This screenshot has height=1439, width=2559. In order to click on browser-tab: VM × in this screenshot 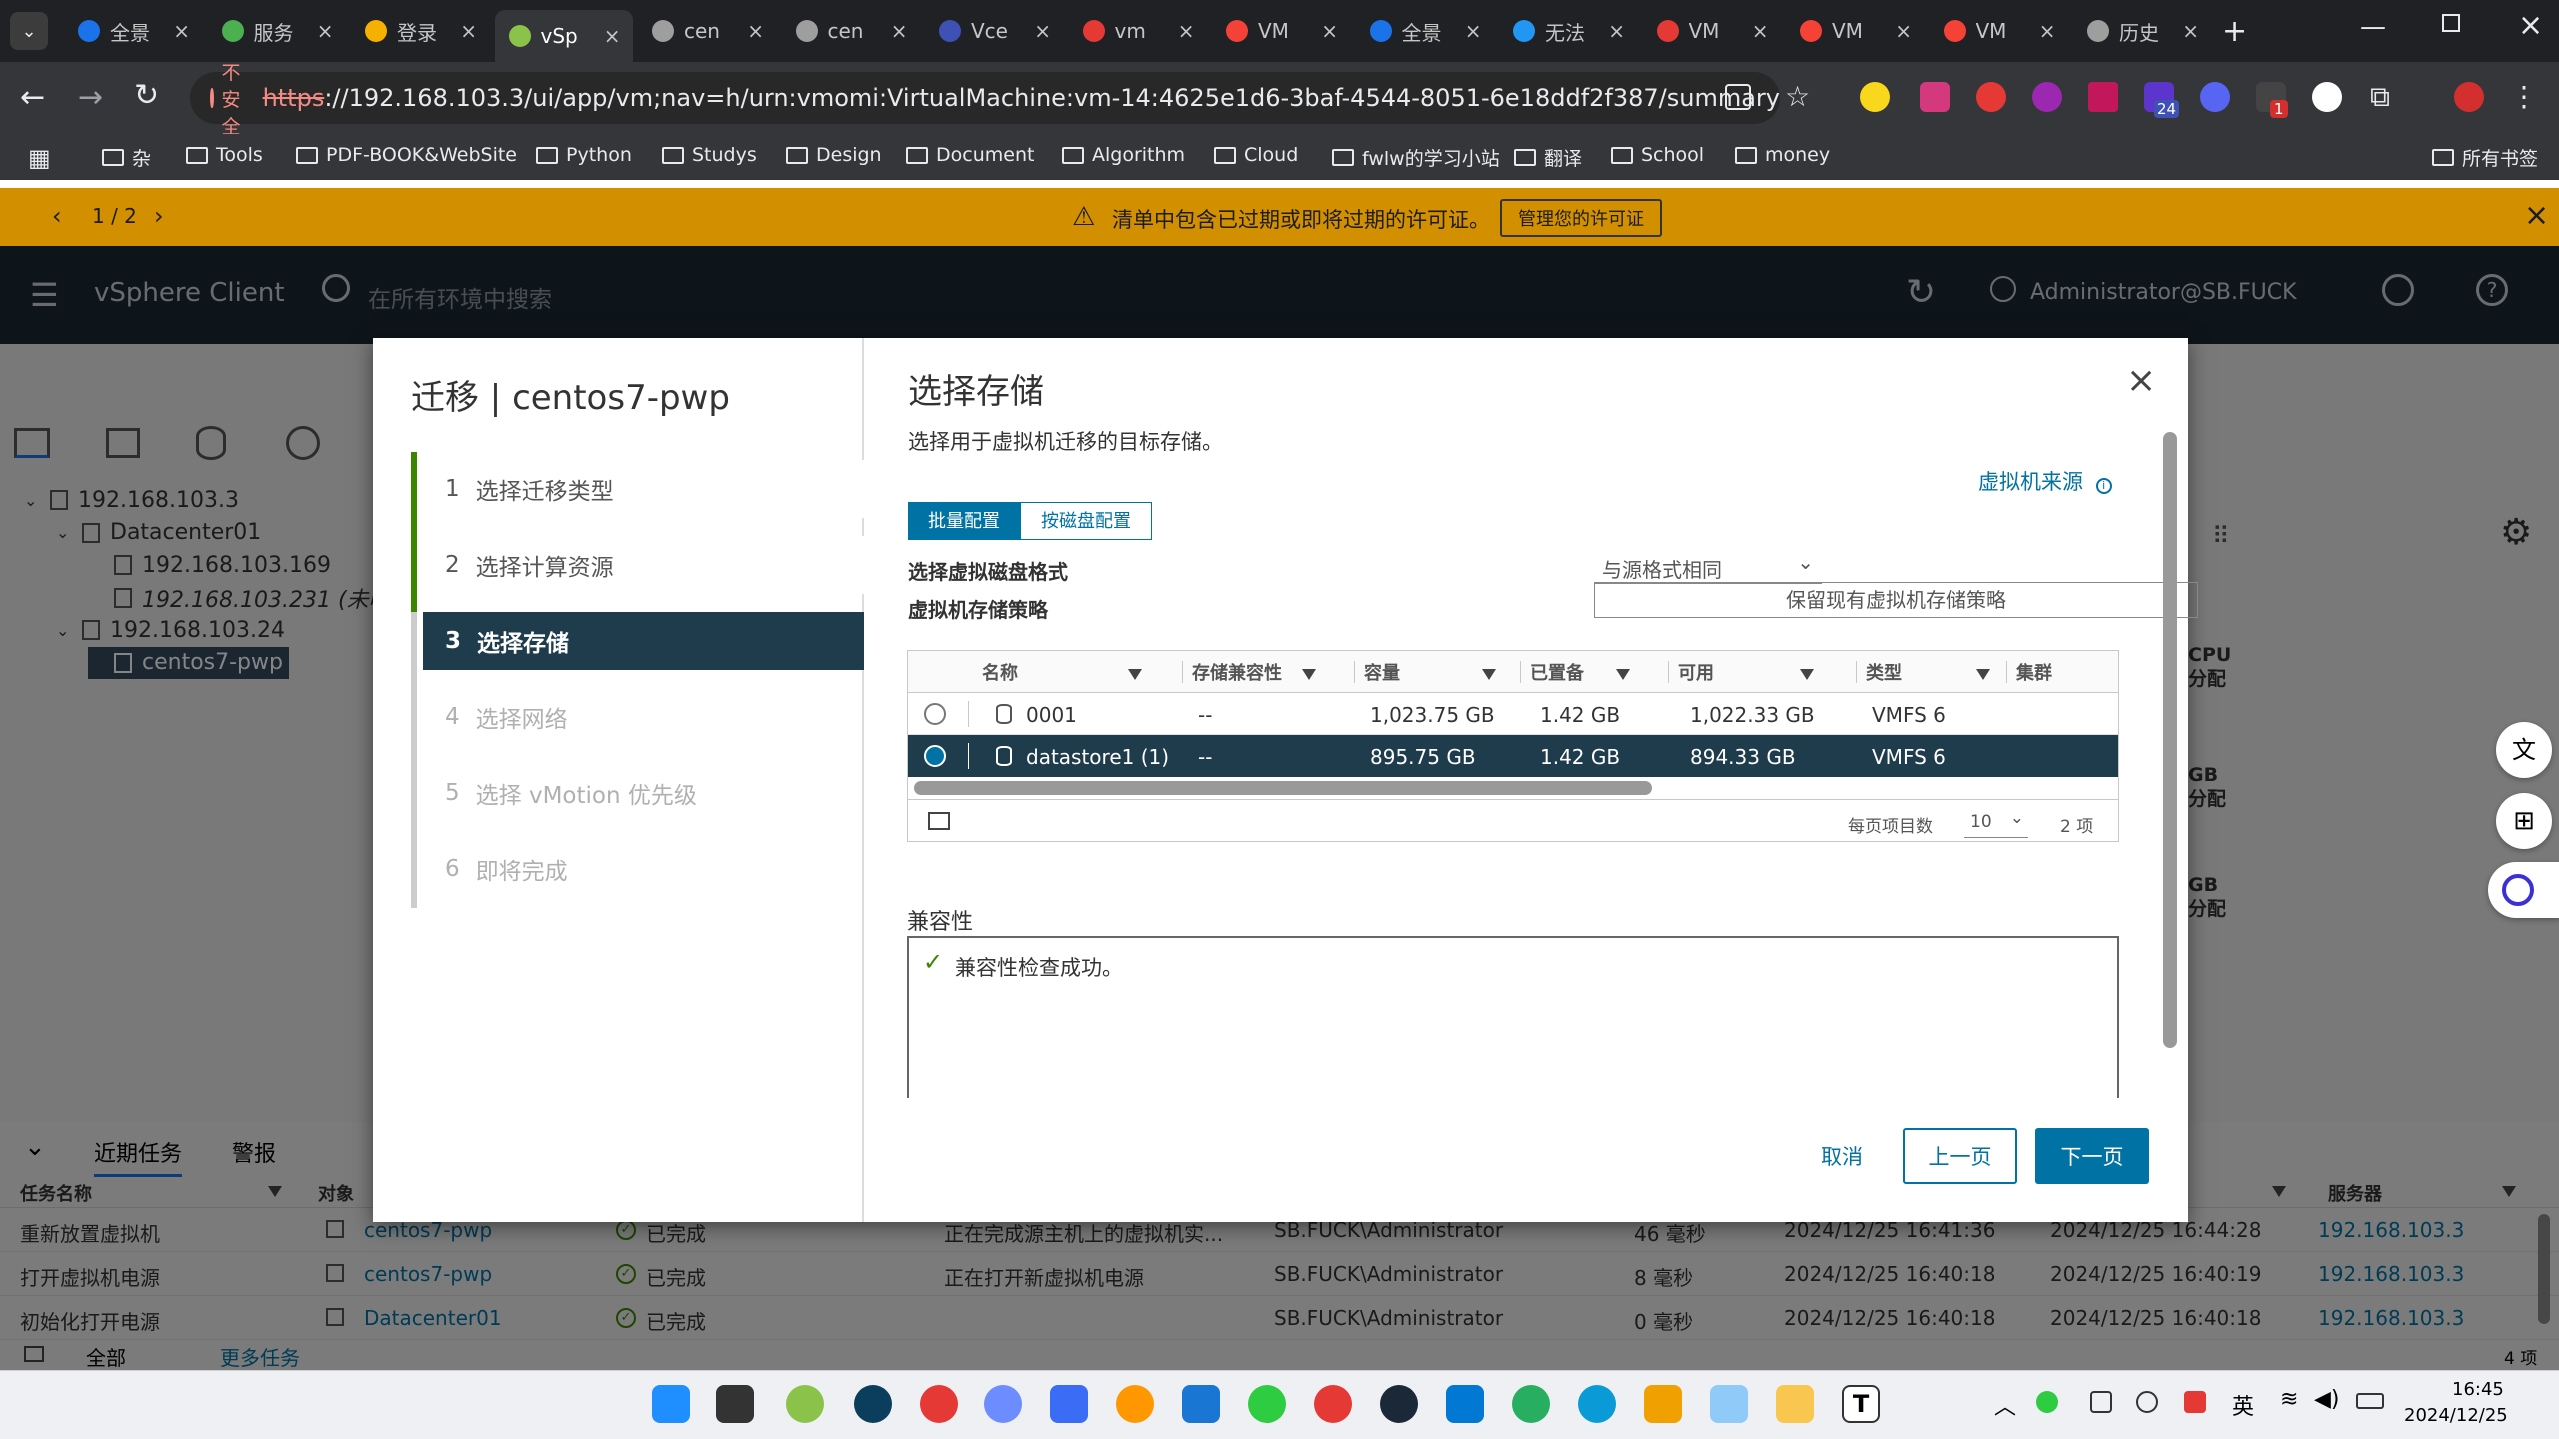, I will do `click(1999, 31)`.